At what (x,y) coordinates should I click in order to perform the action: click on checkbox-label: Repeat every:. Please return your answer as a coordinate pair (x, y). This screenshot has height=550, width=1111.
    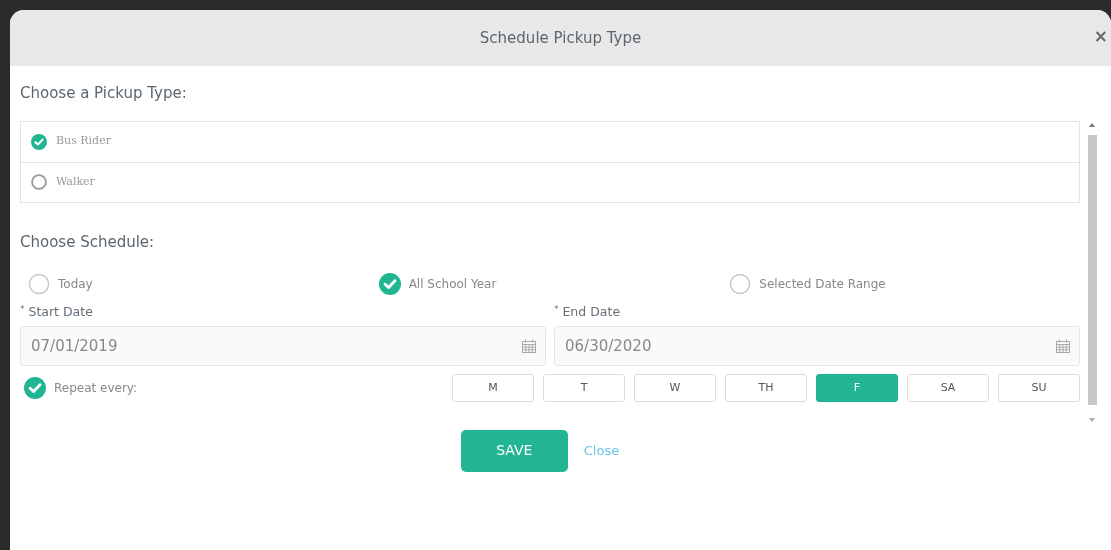
    Looking at the image, I should click on (96, 388).